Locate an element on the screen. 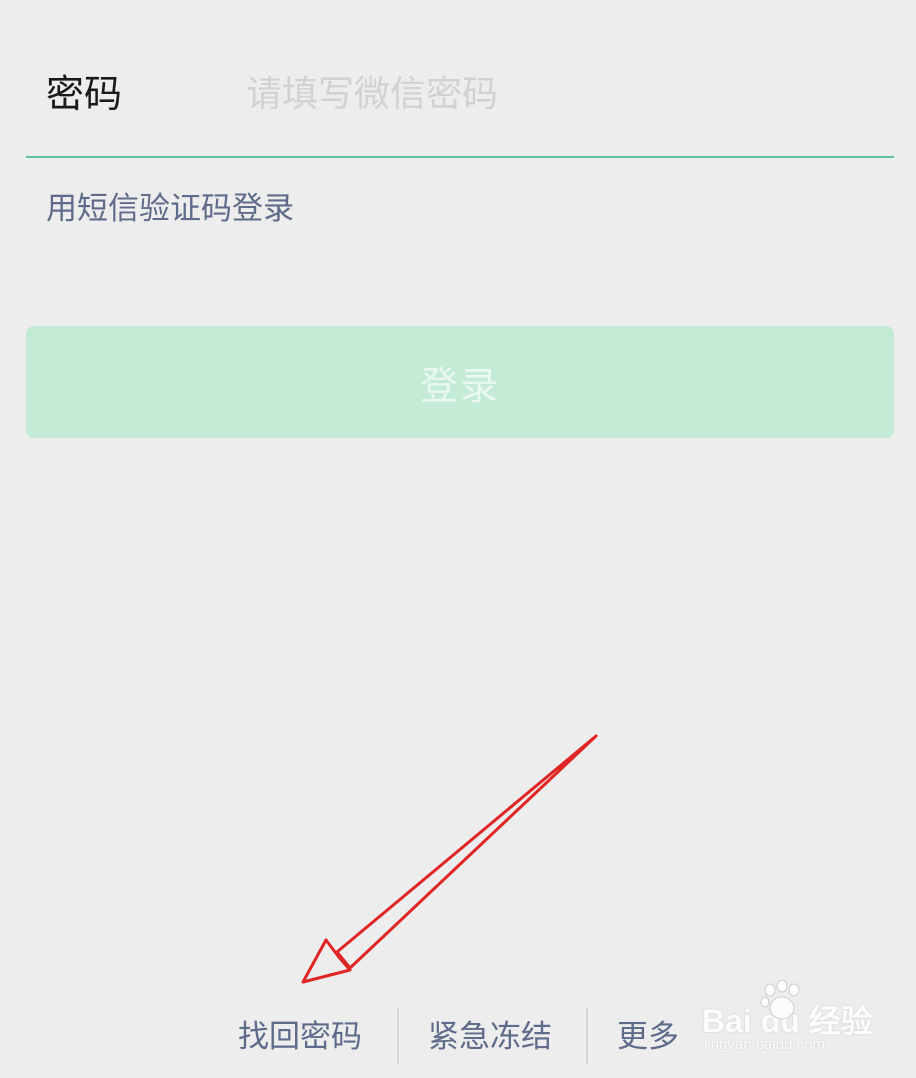  annotation-arrow-icon is located at coordinates (449, 859).